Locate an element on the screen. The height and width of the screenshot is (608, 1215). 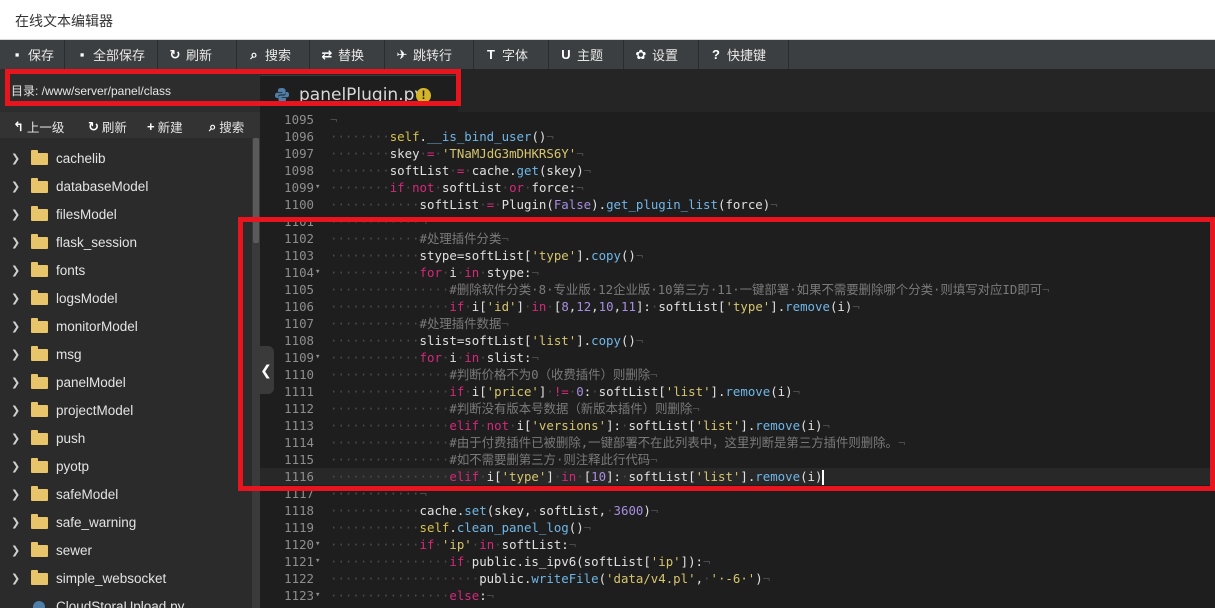
toolbar-button-replace: ⇄ 替换 is located at coordinates (347, 54).